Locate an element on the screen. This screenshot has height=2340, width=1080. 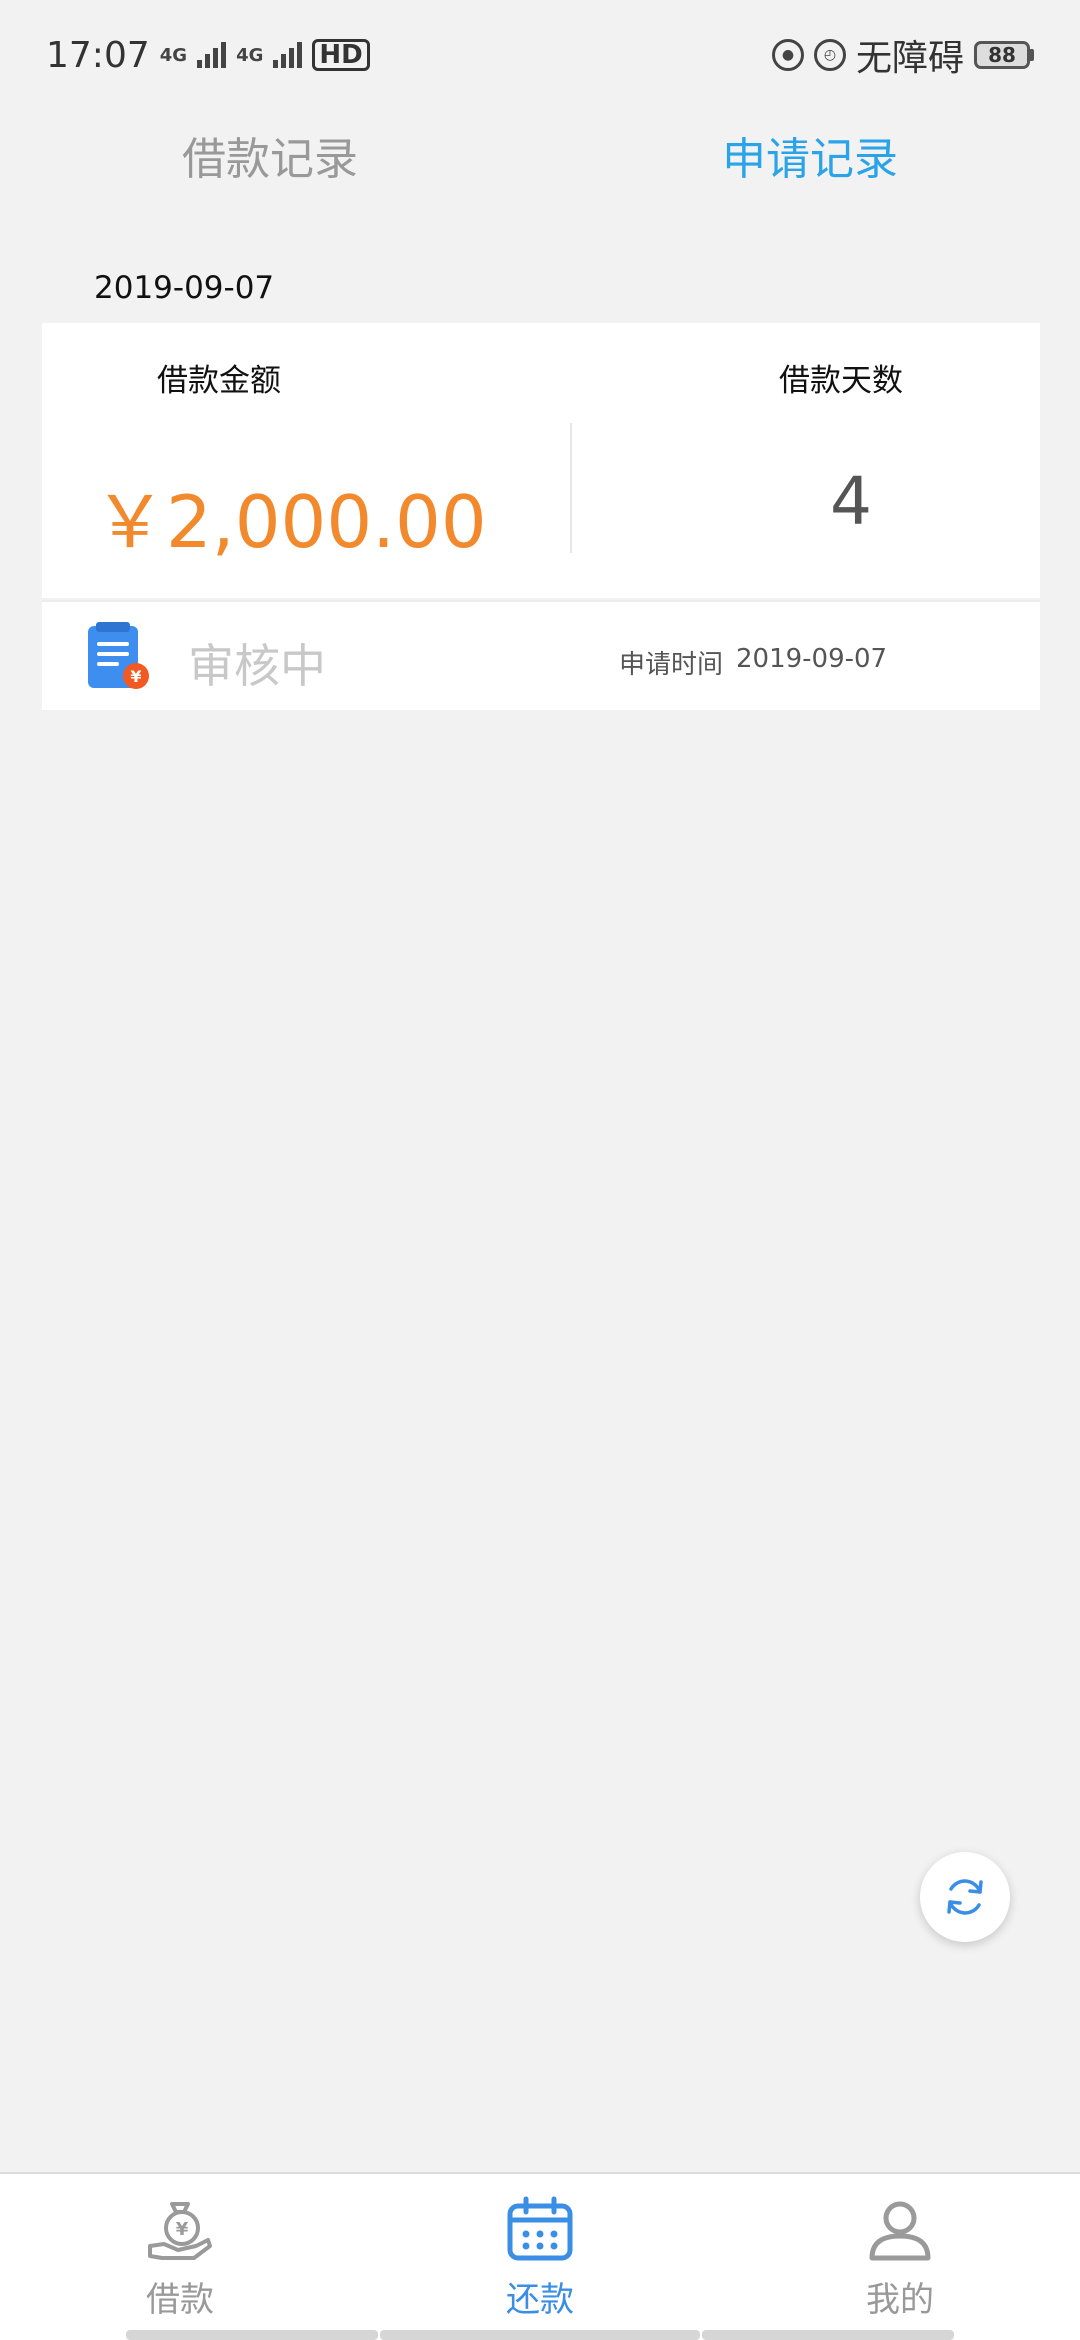
alarm-icon: ◴ is located at coordinates (829, 55).